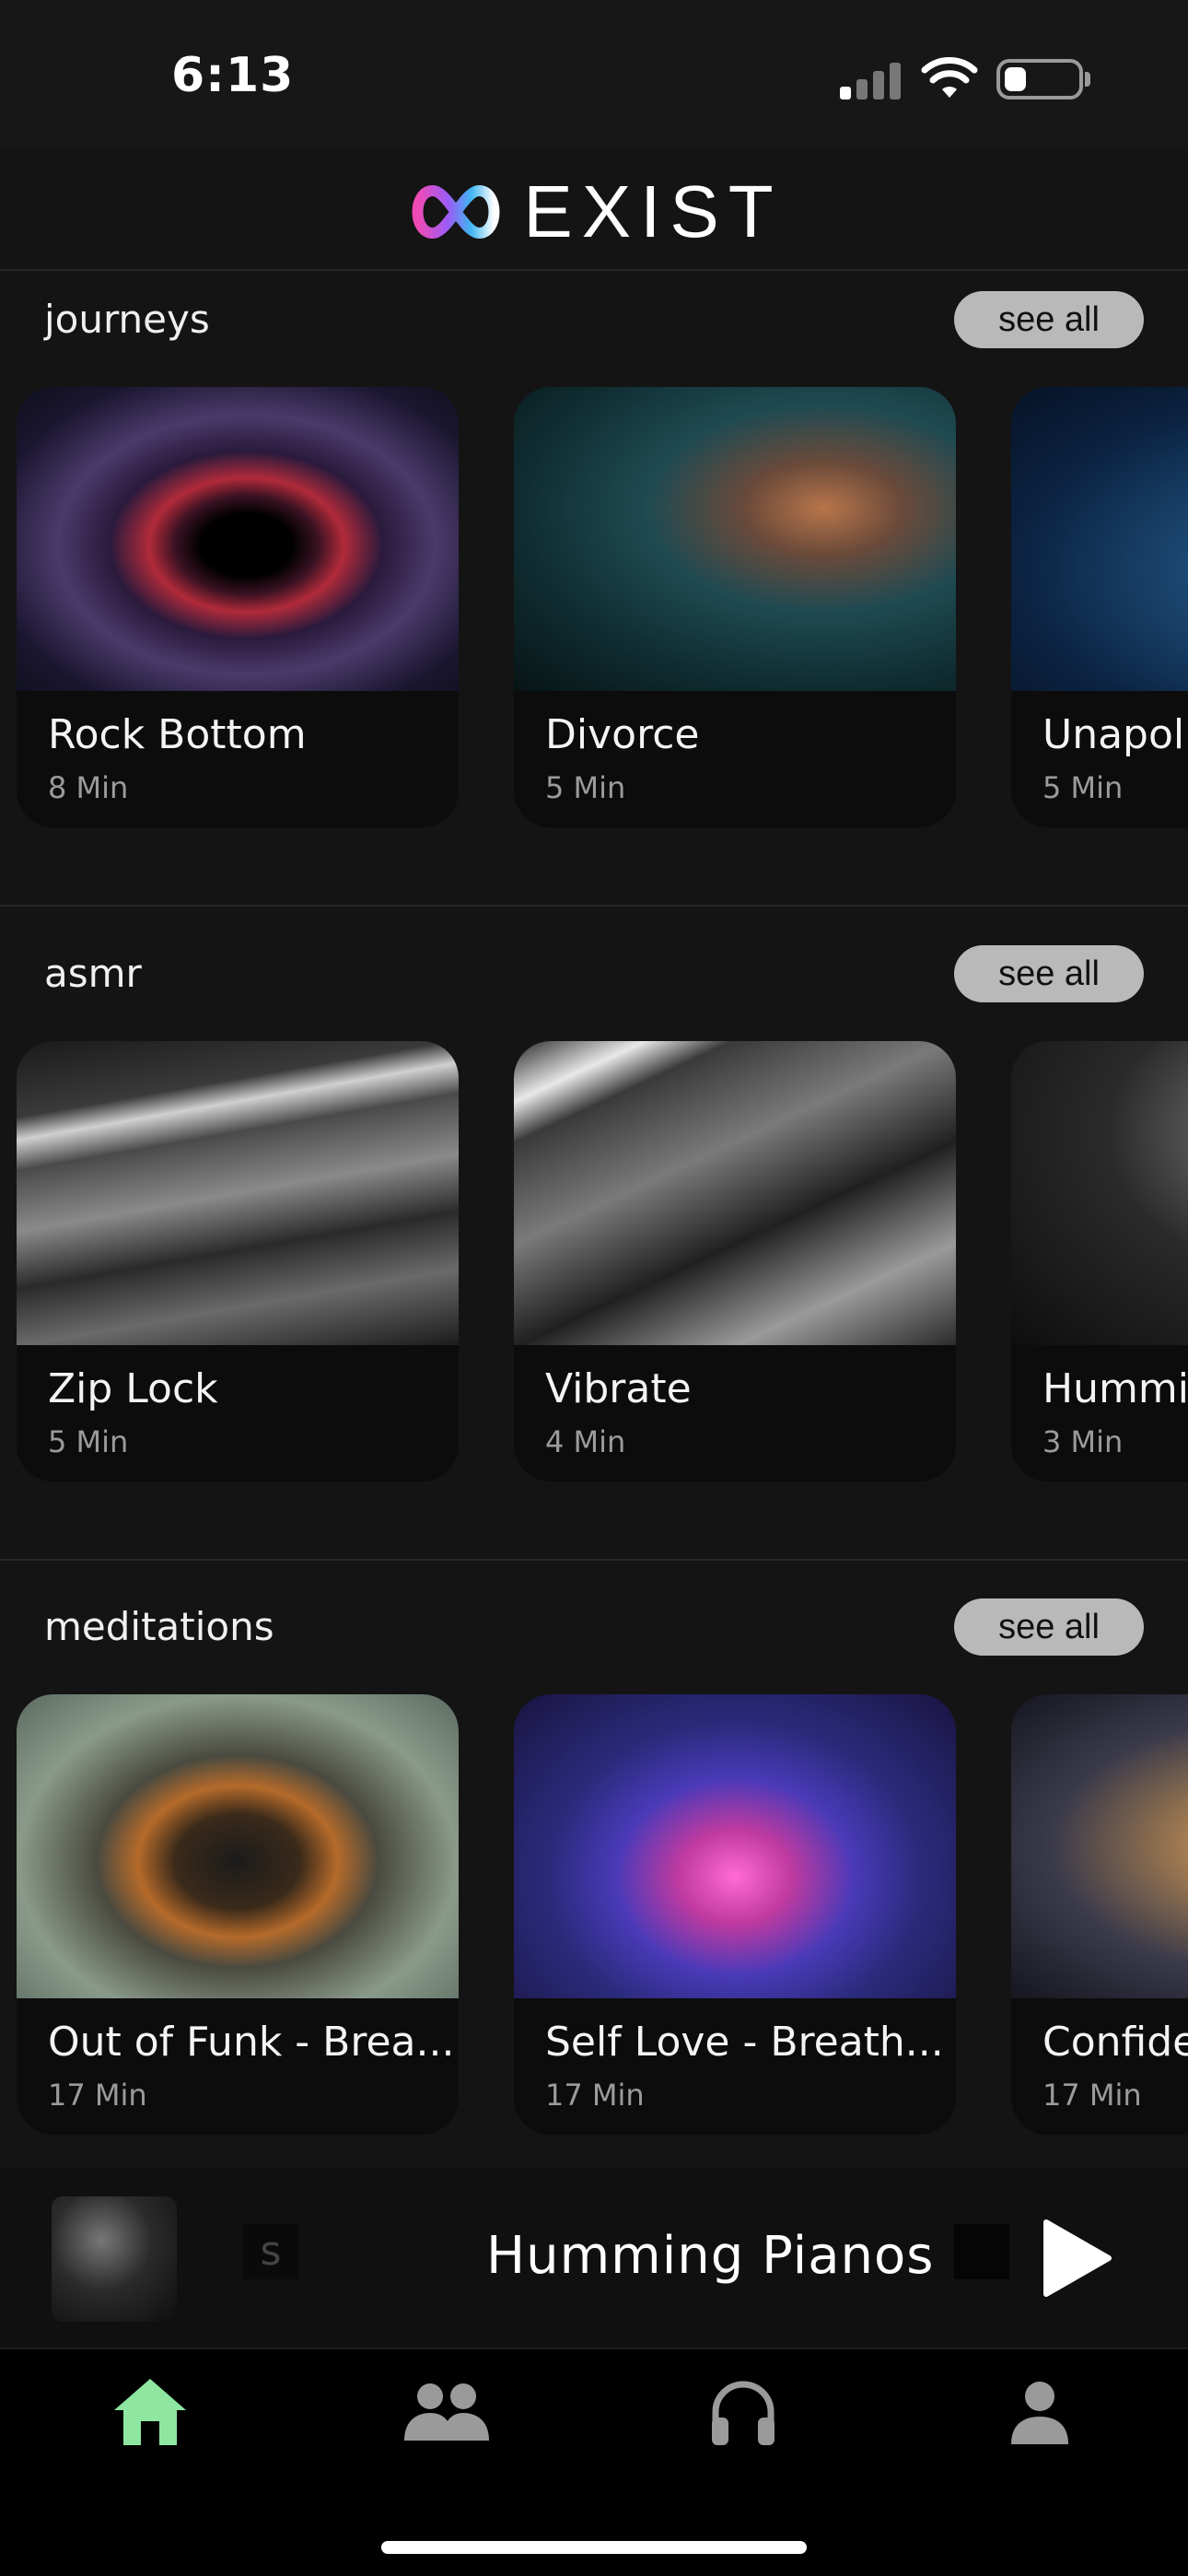 The height and width of the screenshot is (2576, 1188). I want to click on community-icon, so click(446, 2412).